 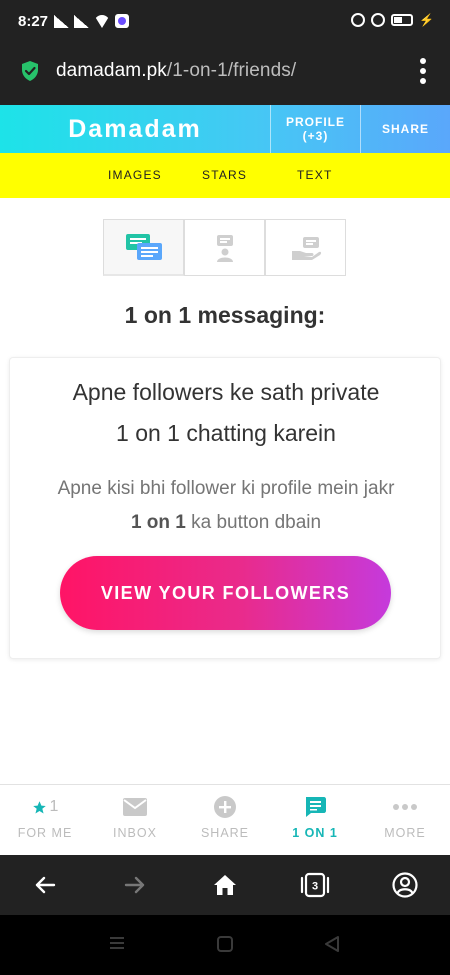 I want to click on chat-bubble-icon, so click(x=316, y=807).